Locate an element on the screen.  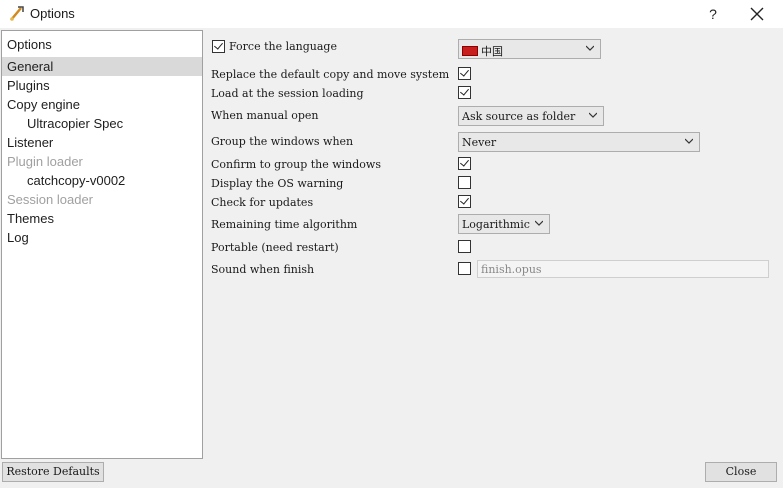
sidebar-item-options: Options is located at coordinates (102, 44).